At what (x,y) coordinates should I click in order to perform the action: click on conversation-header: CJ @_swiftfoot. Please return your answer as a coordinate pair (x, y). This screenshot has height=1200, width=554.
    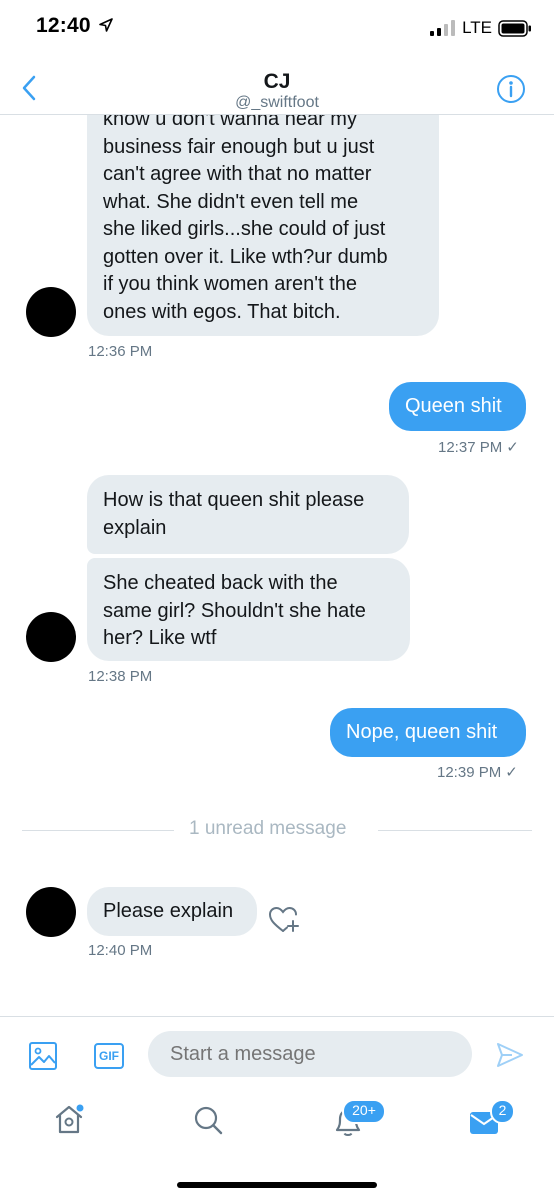
    Looking at the image, I should click on (277, 85).